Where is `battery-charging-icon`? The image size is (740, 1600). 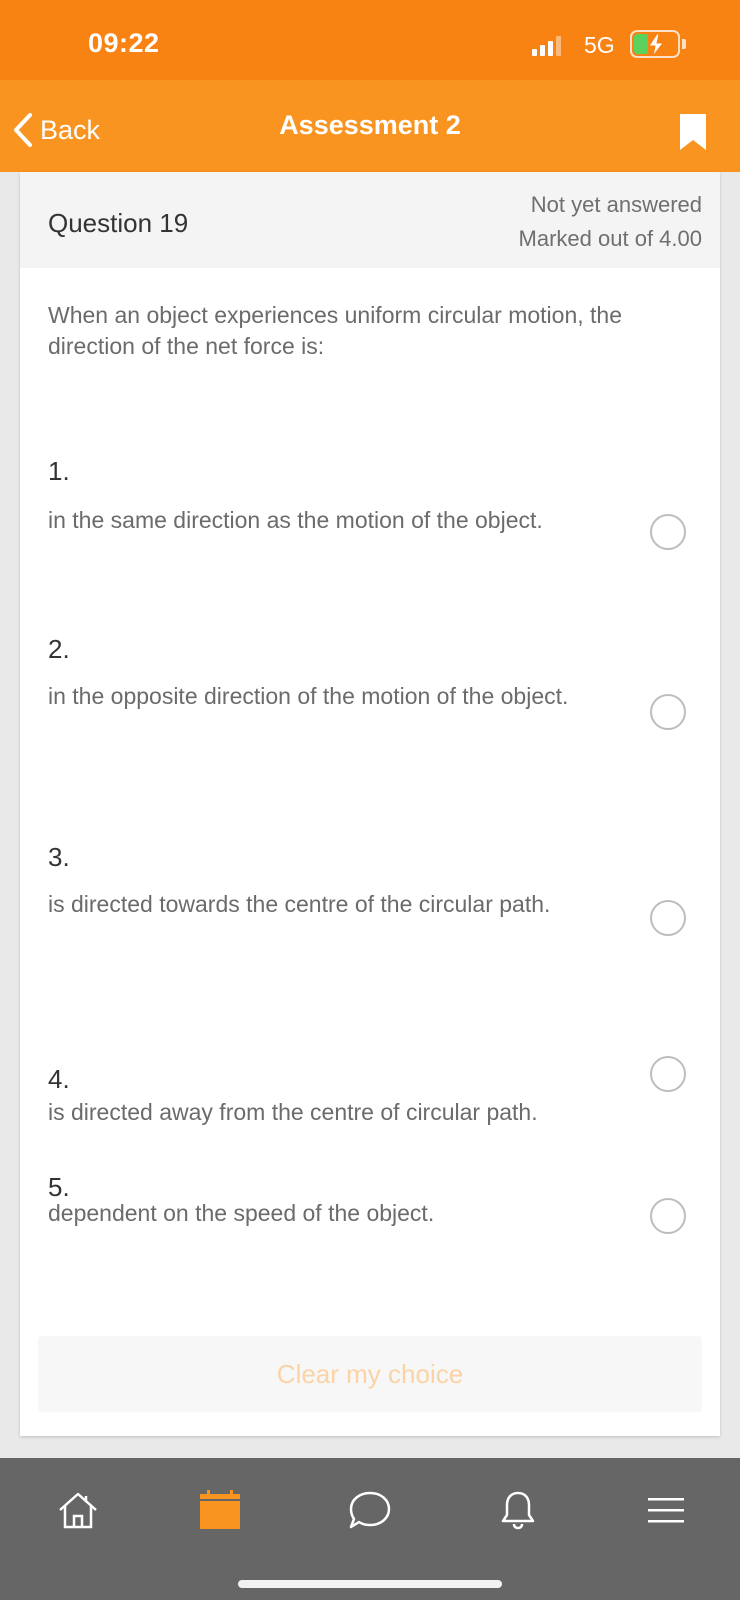
battery-charging-icon is located at coordinates (655, 44).